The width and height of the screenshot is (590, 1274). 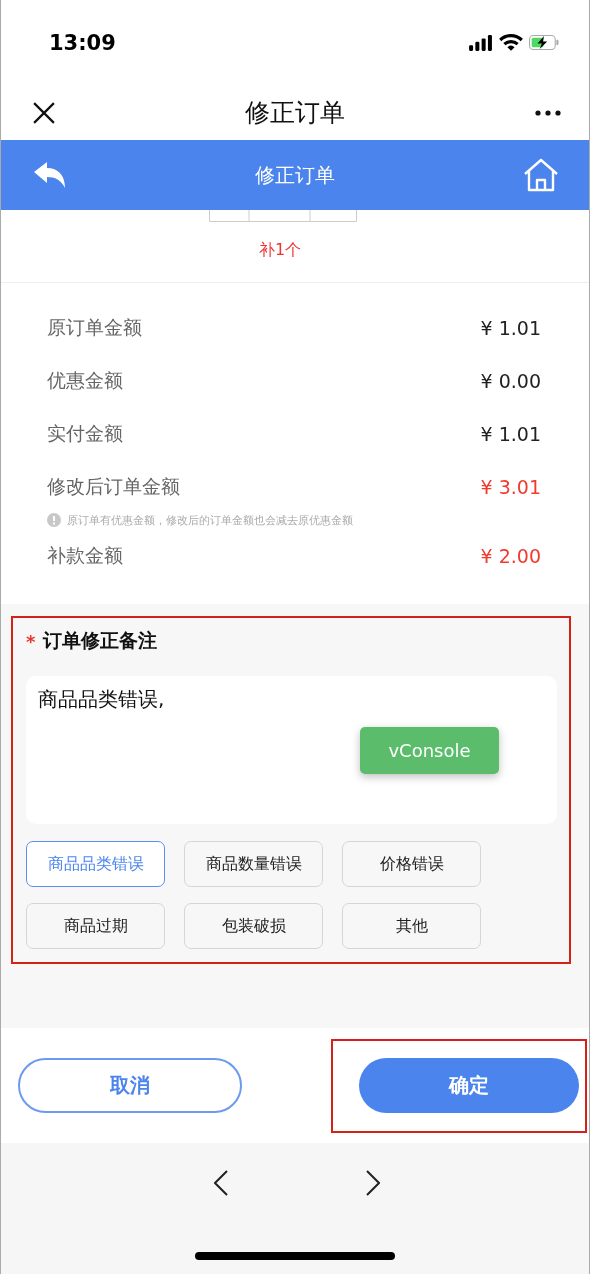 I want to click on forward-chevron-icon, so click(x=373, y=1183).